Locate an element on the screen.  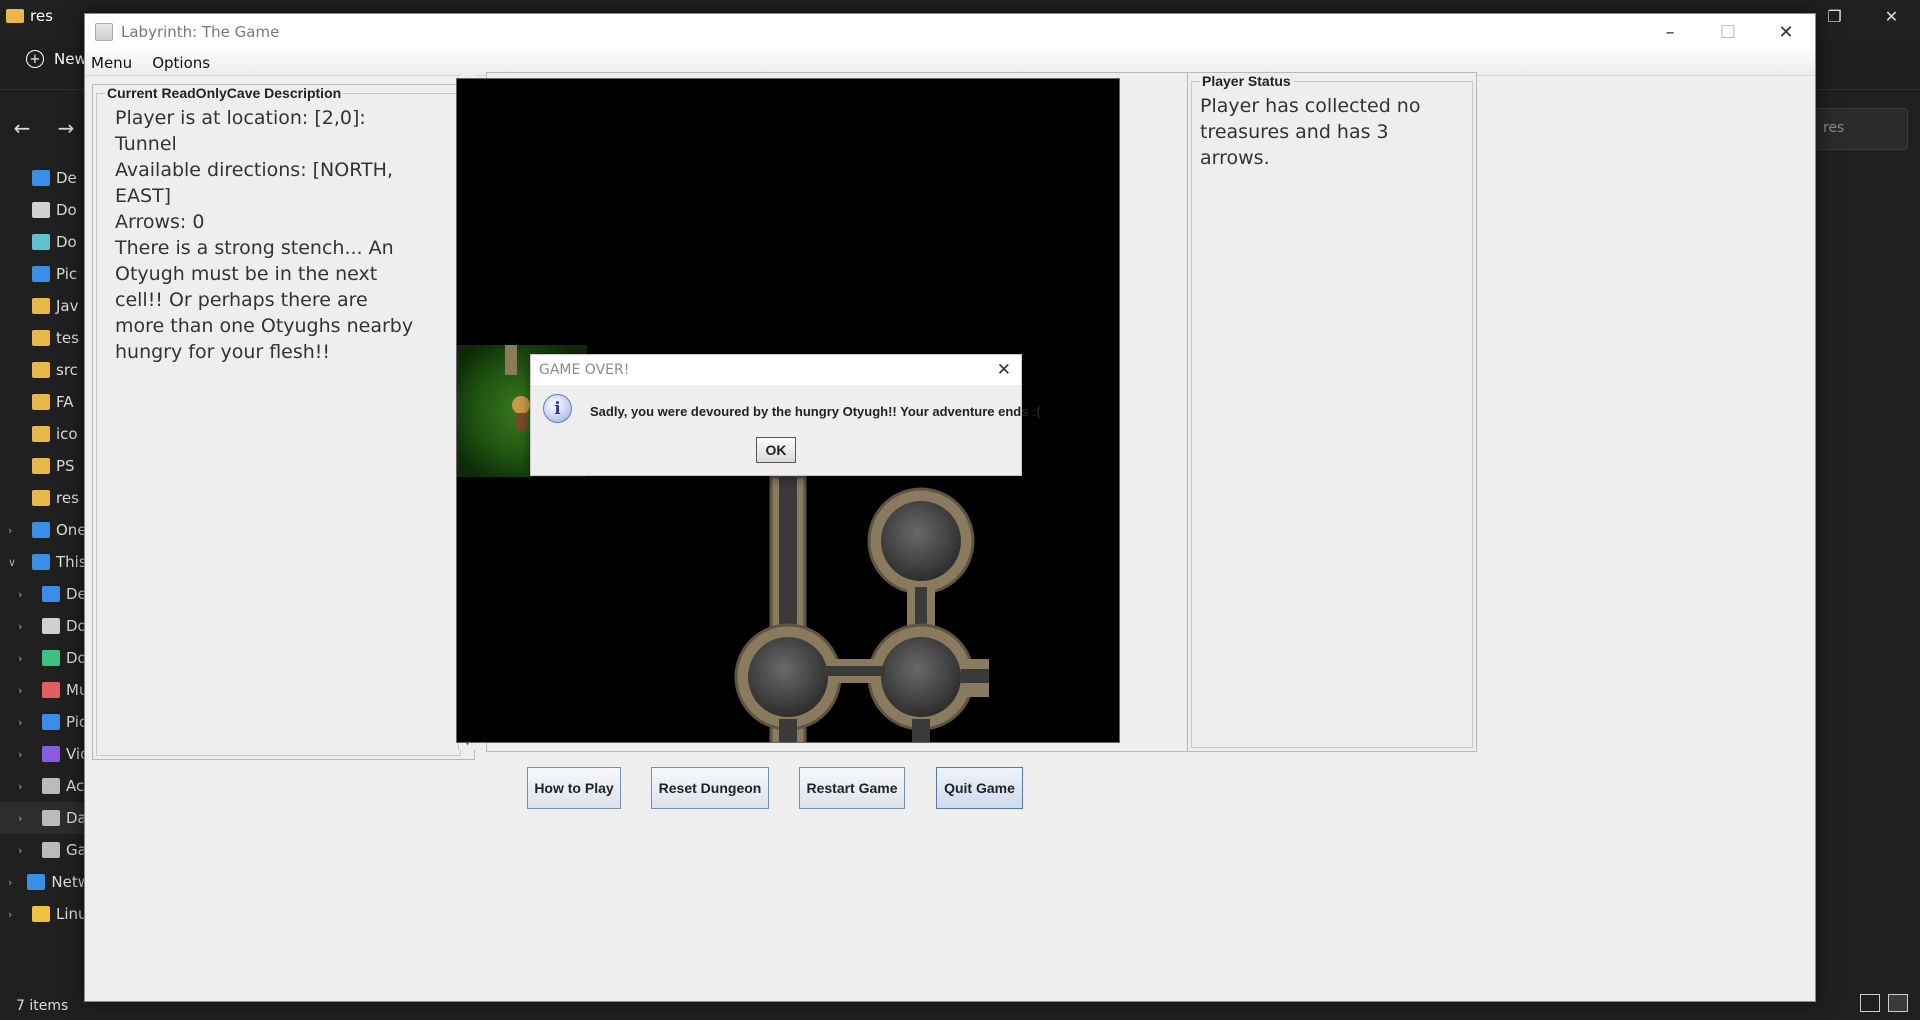
sidebar-item: › De is located at coordinates (45, 594).